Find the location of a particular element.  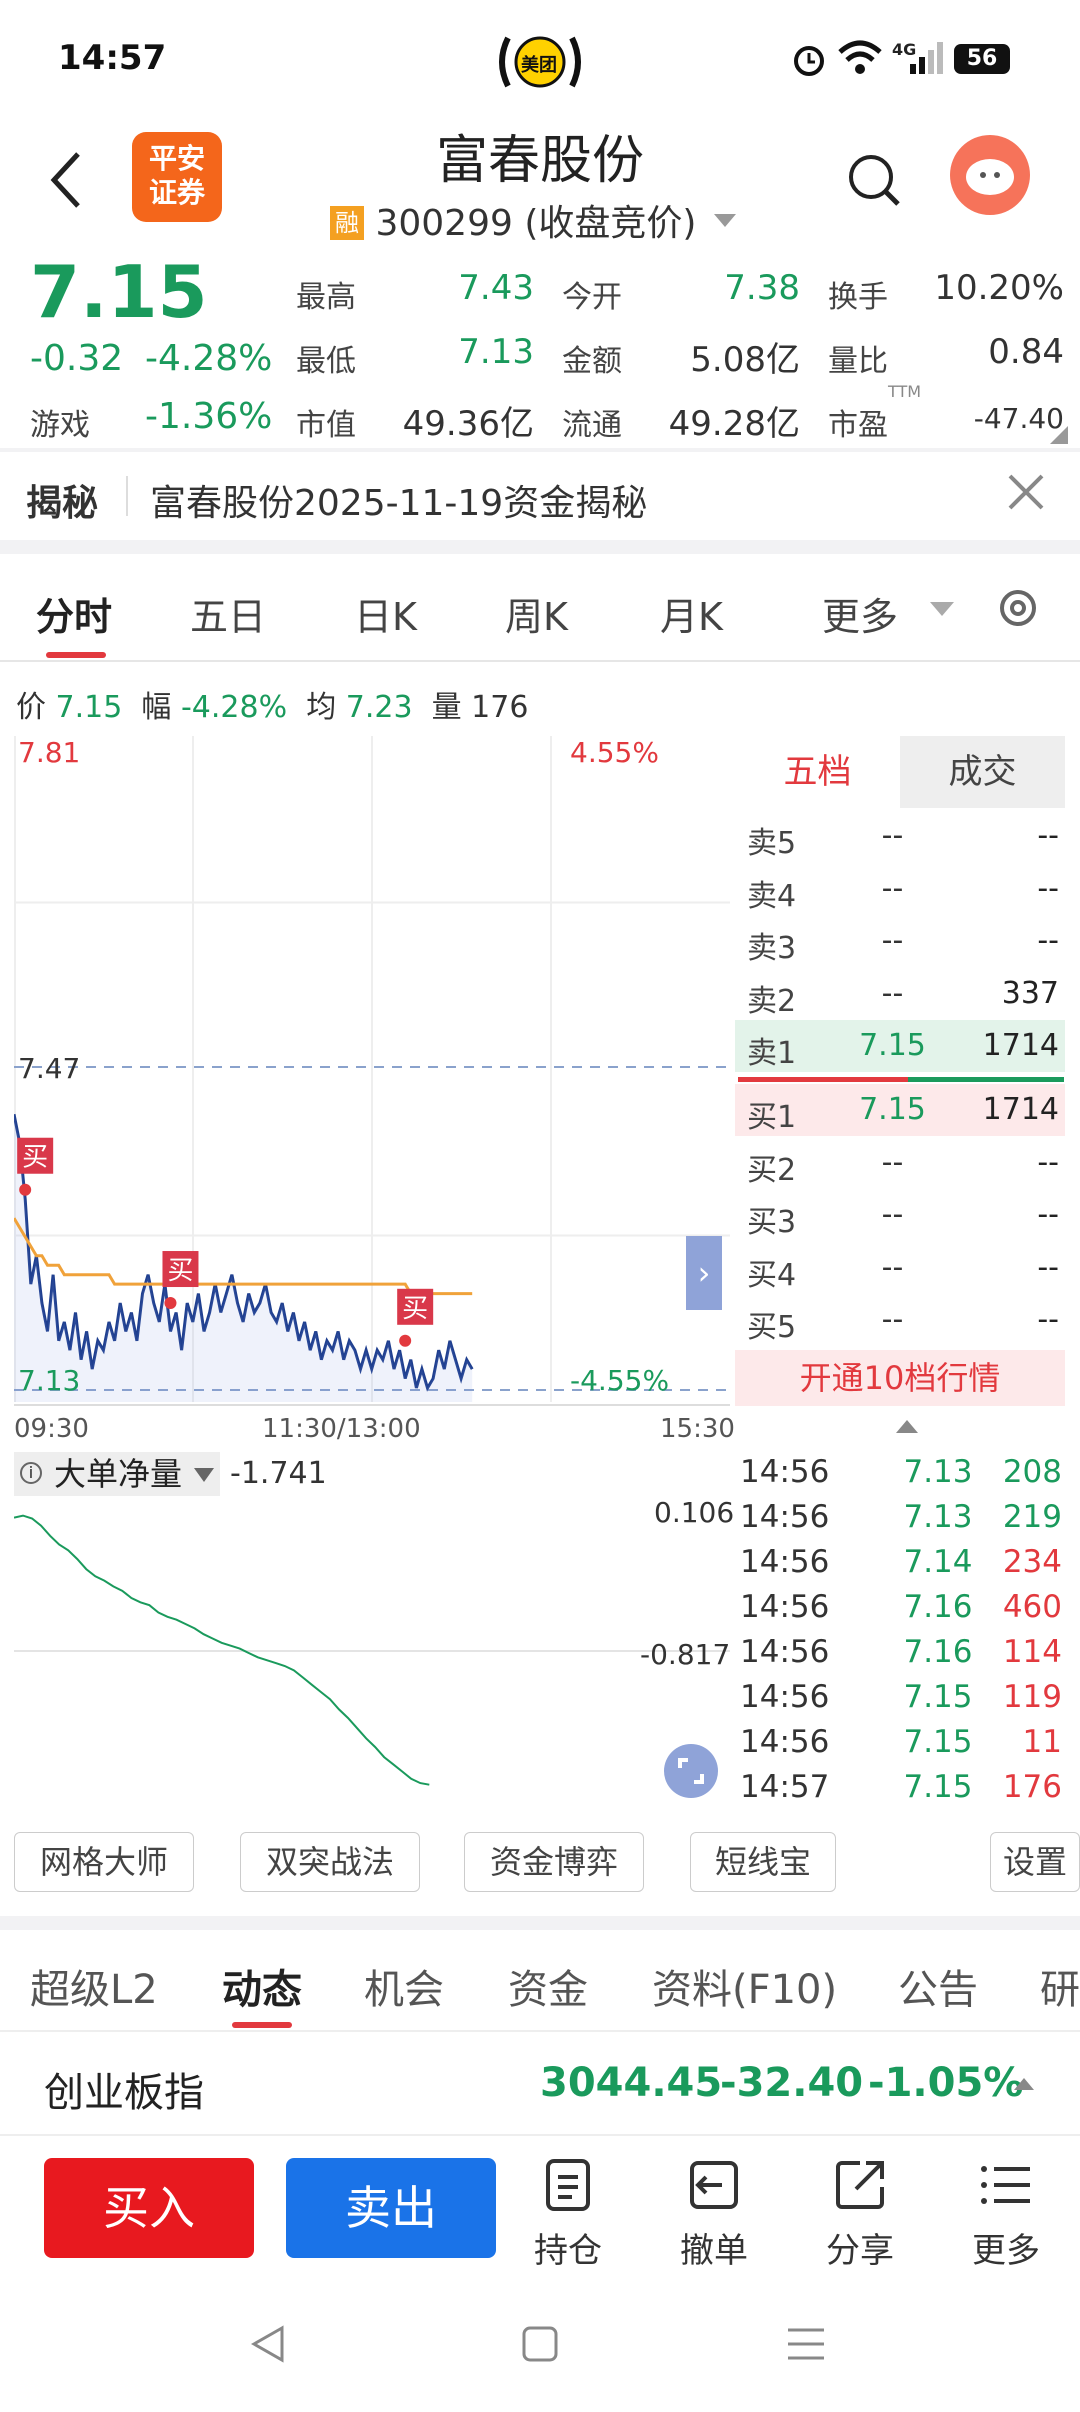

float-cap-label: 流通 is located at coordinates (592, 425).